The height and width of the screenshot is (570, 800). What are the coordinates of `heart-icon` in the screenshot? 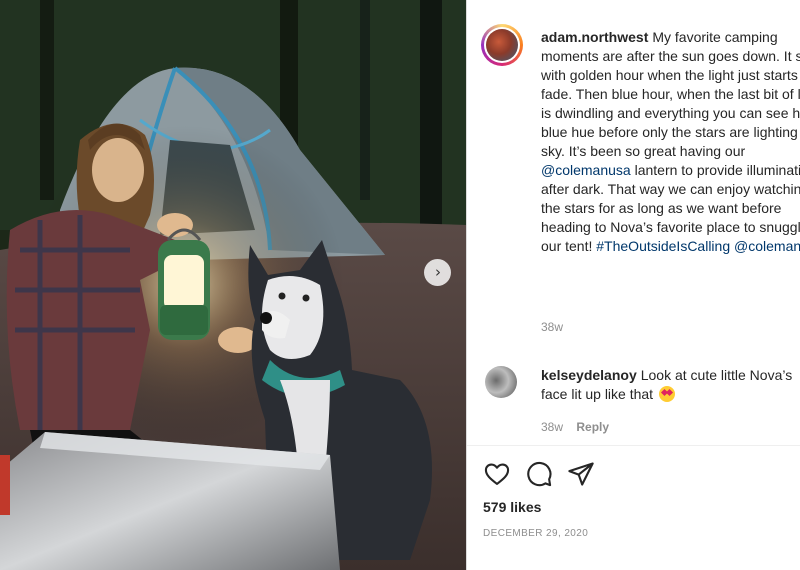 It's located at (497, 474).